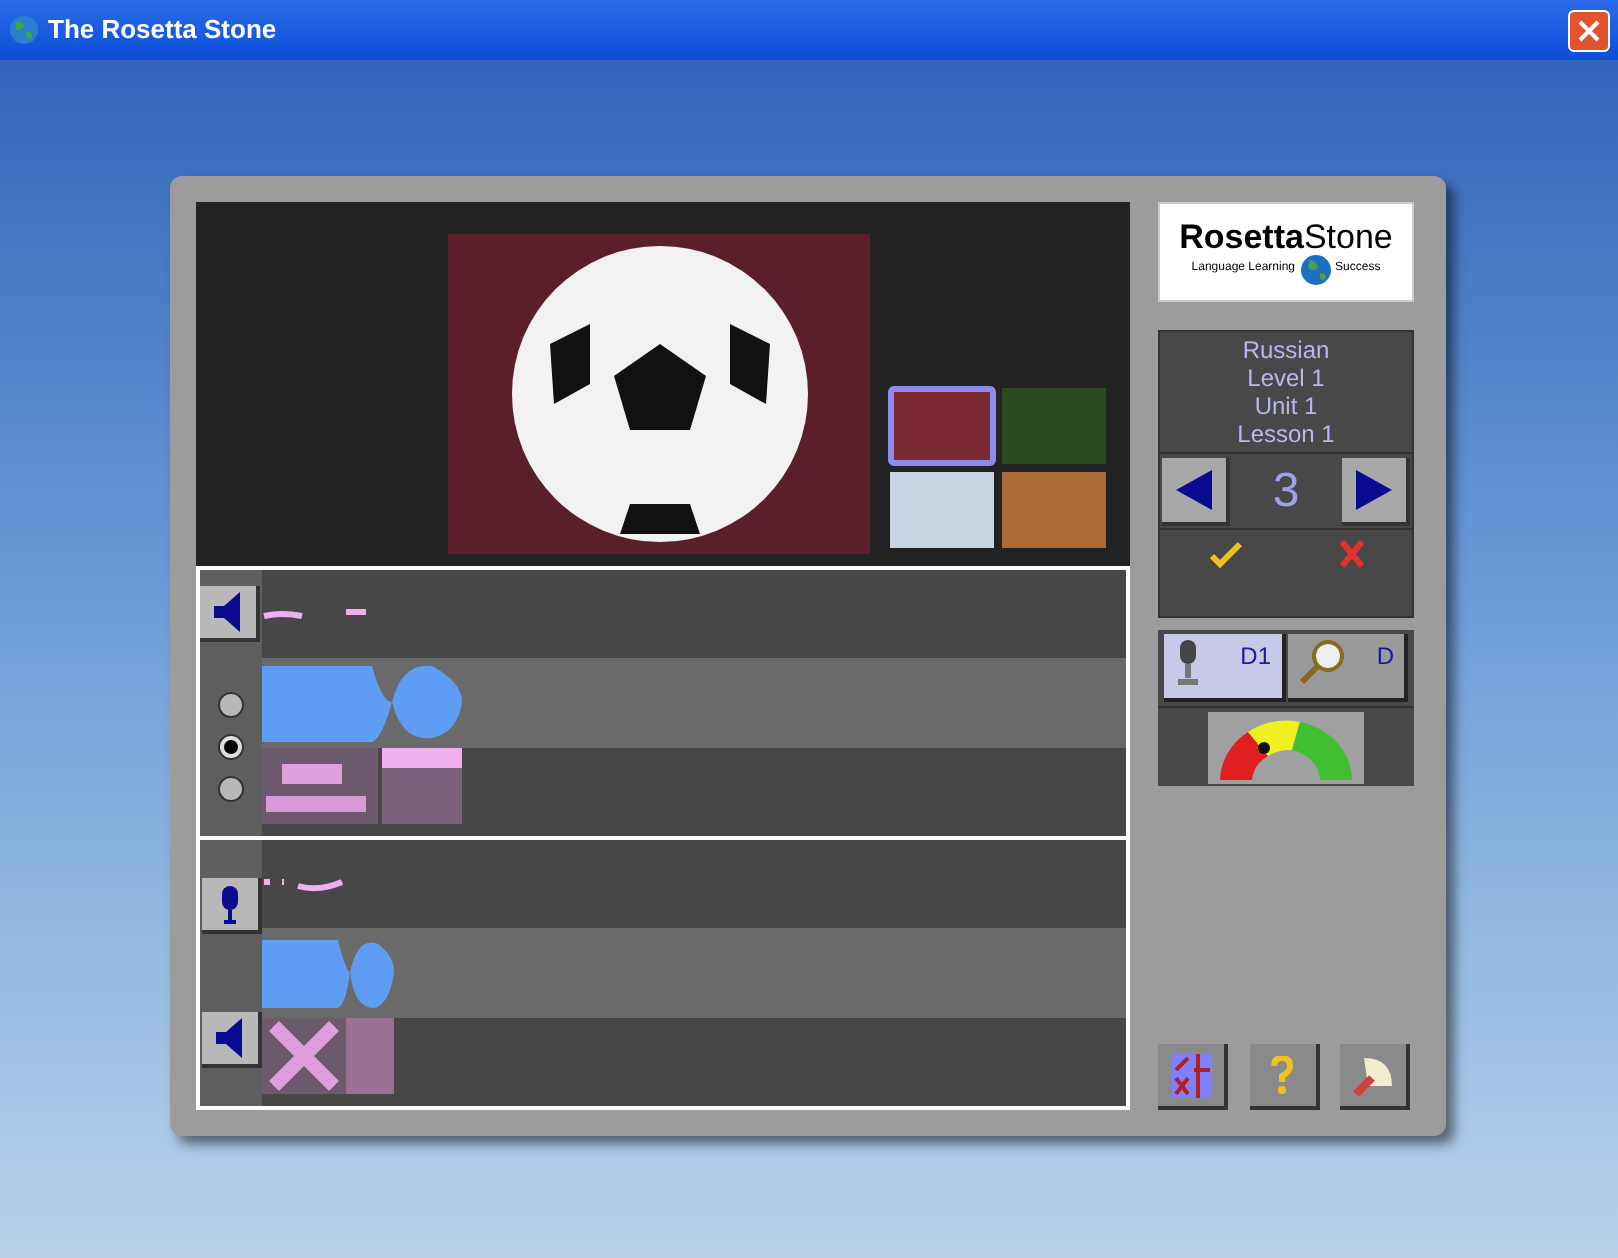 This screenshot has height=1258, width=1618. Describe the element at coordinates (1375, 1077) in the screenshot. I see `exit-button` at that location.